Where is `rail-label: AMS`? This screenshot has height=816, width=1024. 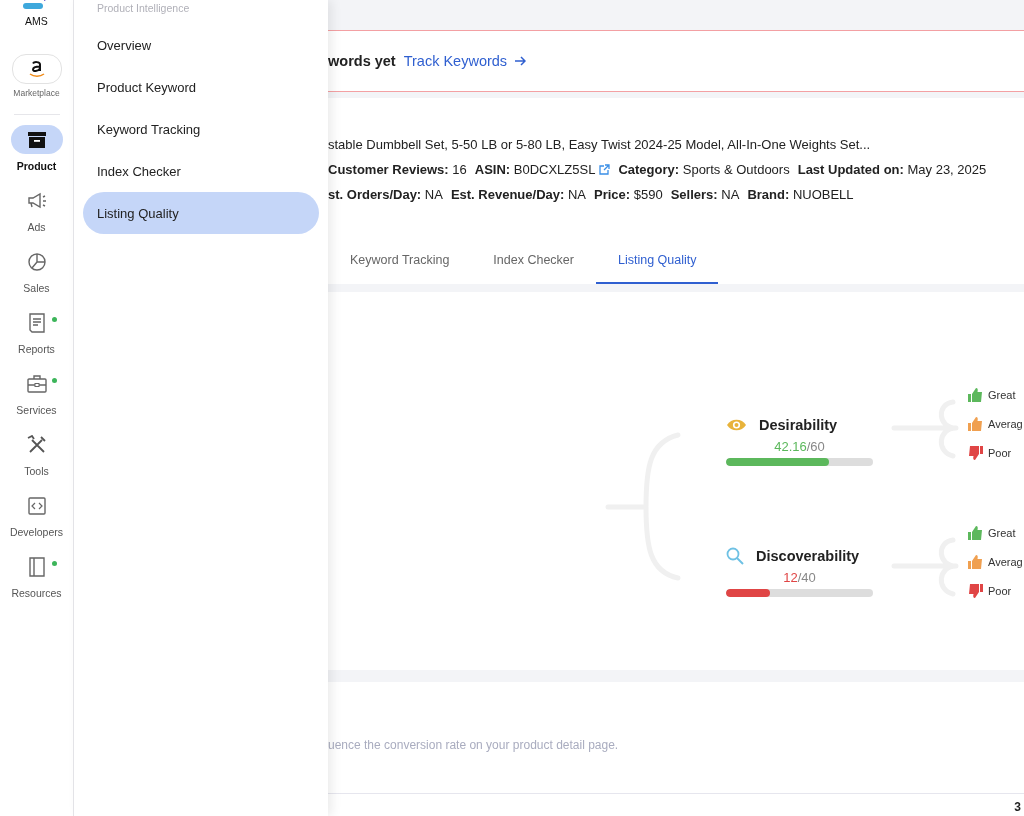 rail-label: AMS is located at coordinates (36, 21).